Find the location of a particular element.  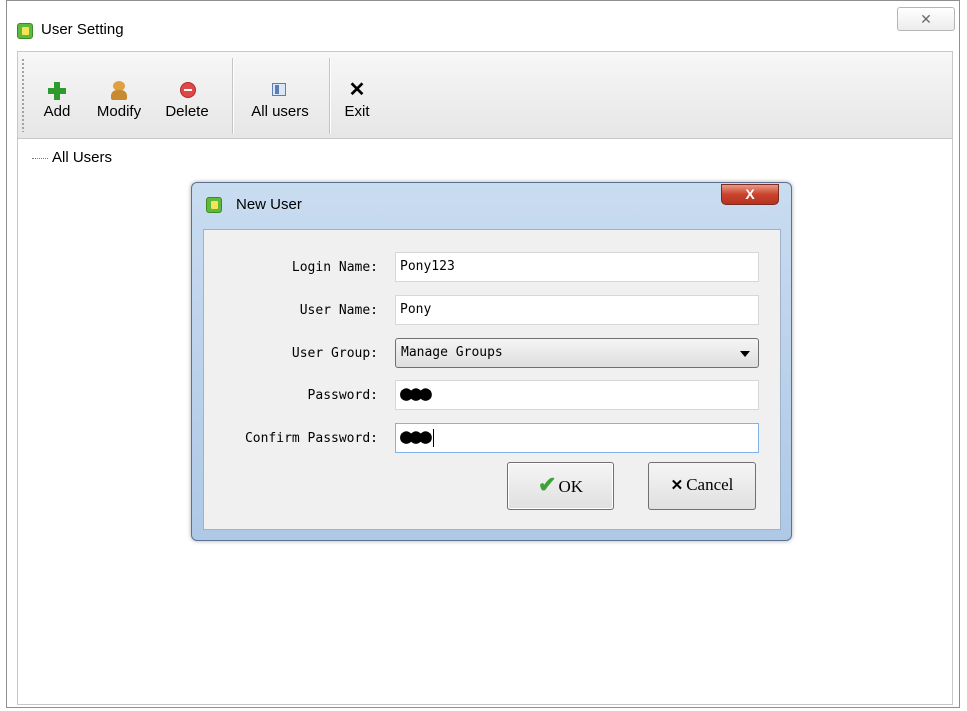

window-title: User Setting is located at coordinates (82, 29).